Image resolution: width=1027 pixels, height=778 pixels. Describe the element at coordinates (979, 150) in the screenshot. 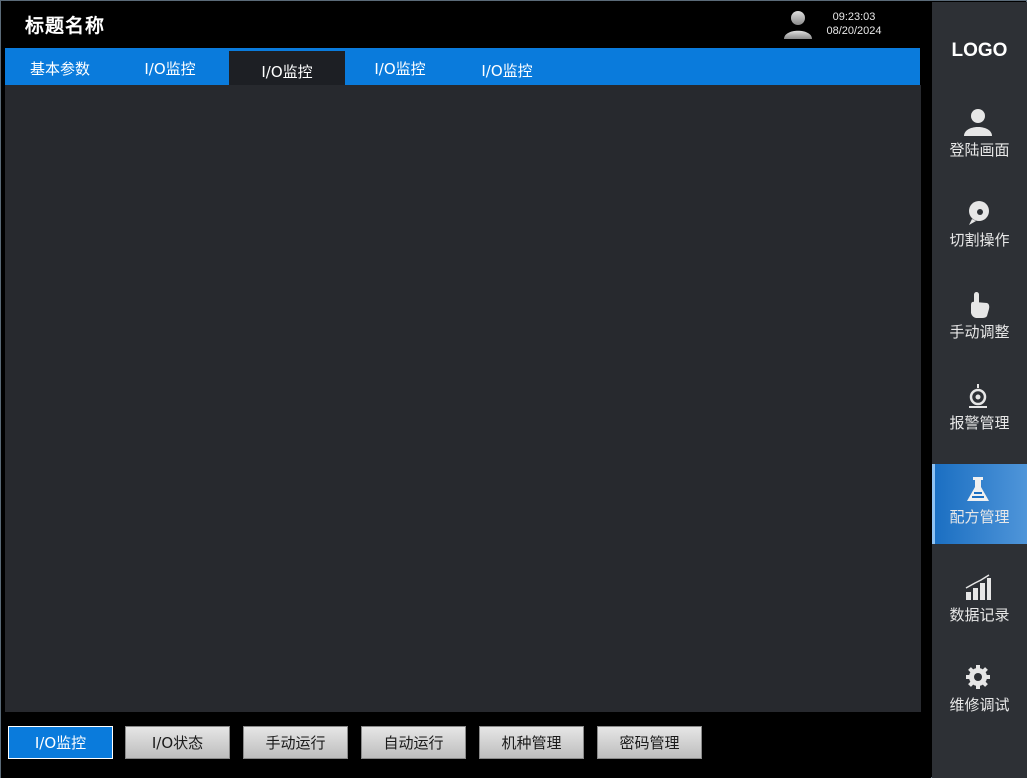

I see `sidebar-item-label: 登陆画面` at that location.